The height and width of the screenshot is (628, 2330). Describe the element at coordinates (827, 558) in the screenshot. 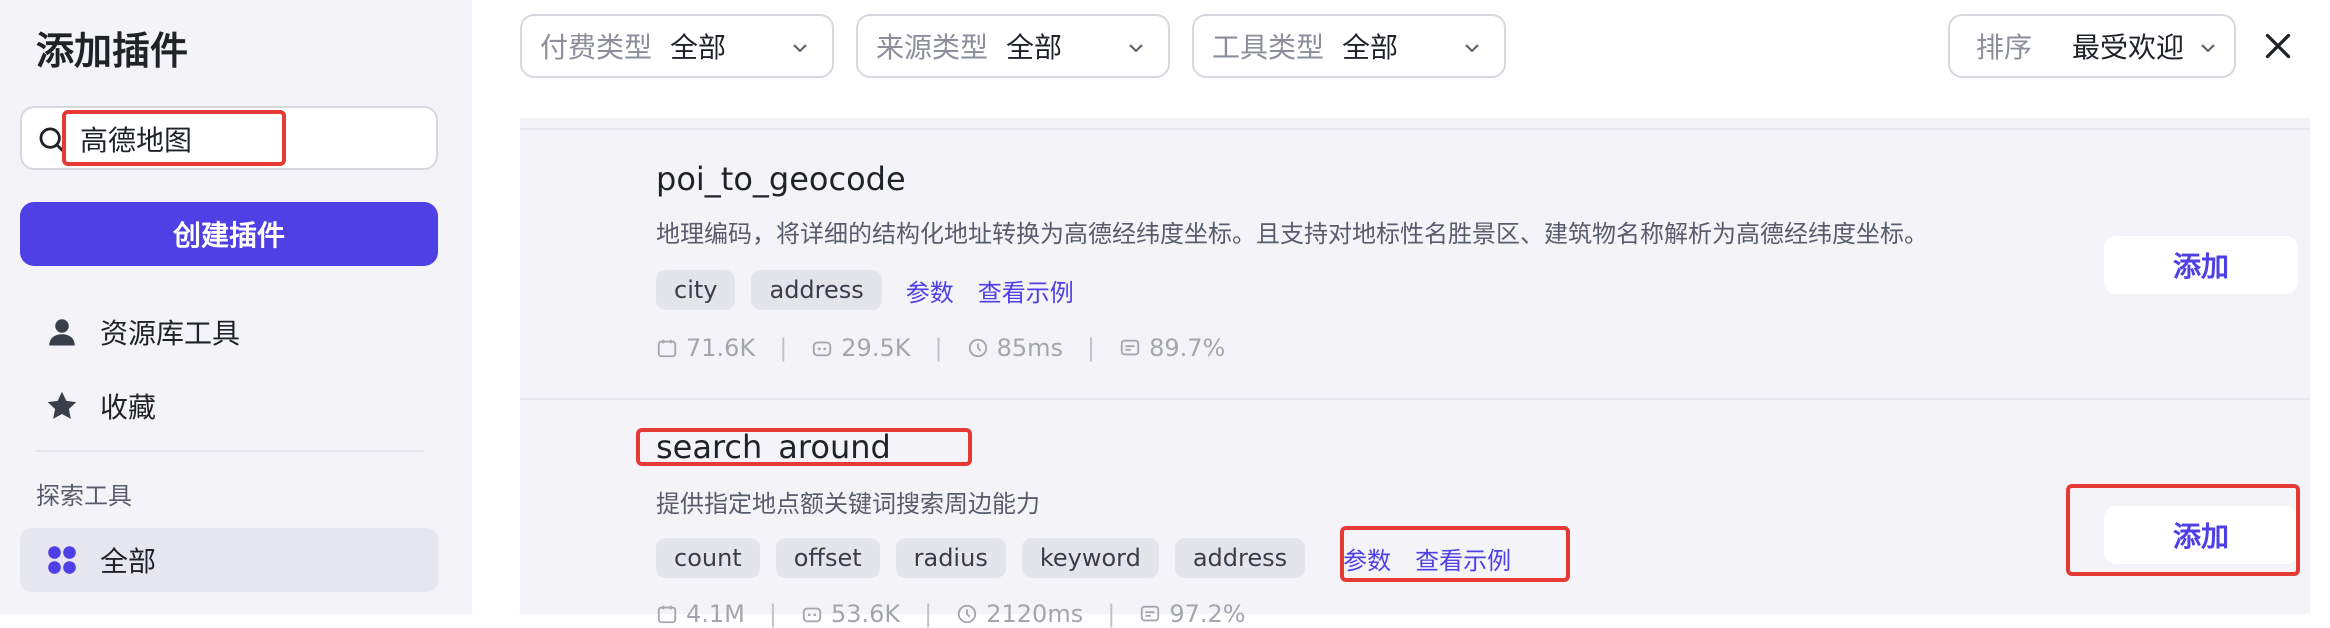

I see `param-tag: offset` at that location.